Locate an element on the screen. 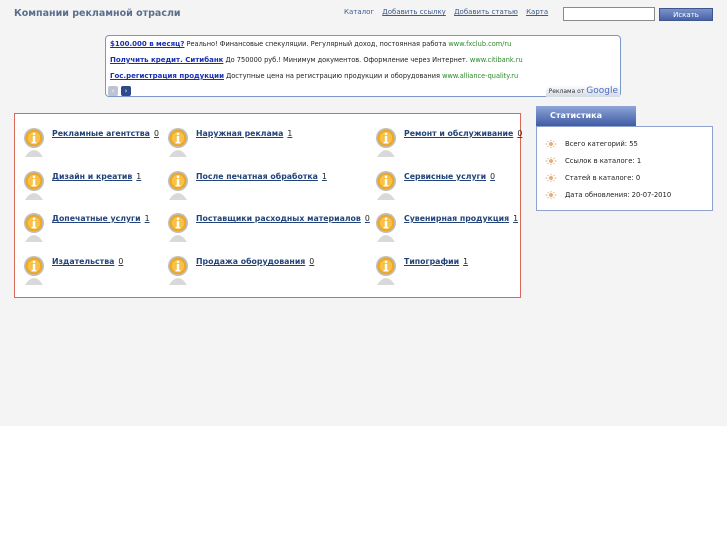 The image size is (727, 545). category-label: Ремонт и обслуживание is located at coordinates (458, 133).